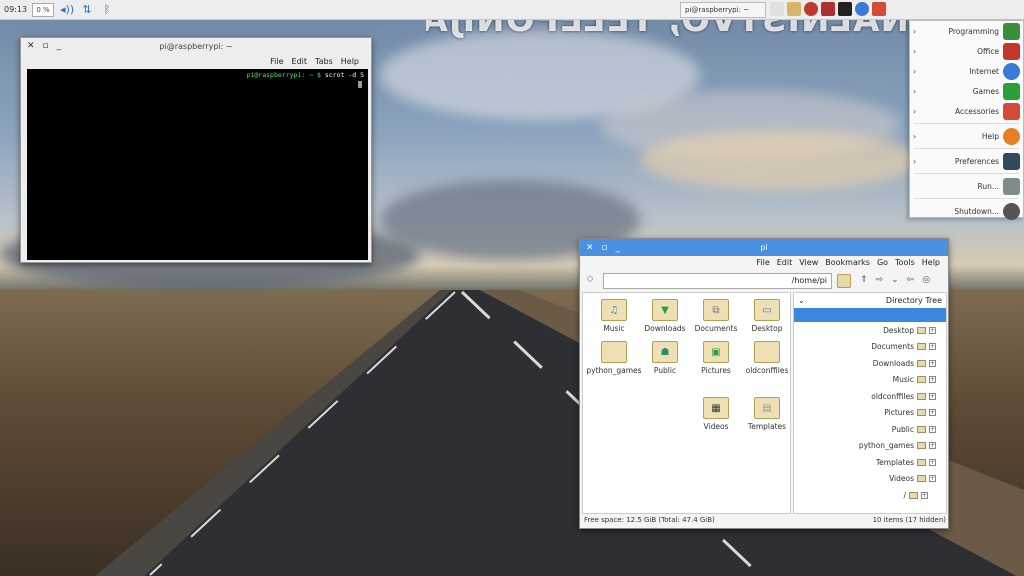  What do you see at coordinates (16, 10) in the screenshot?
I see `clock: 09:13` at bounding box center [16, 10].